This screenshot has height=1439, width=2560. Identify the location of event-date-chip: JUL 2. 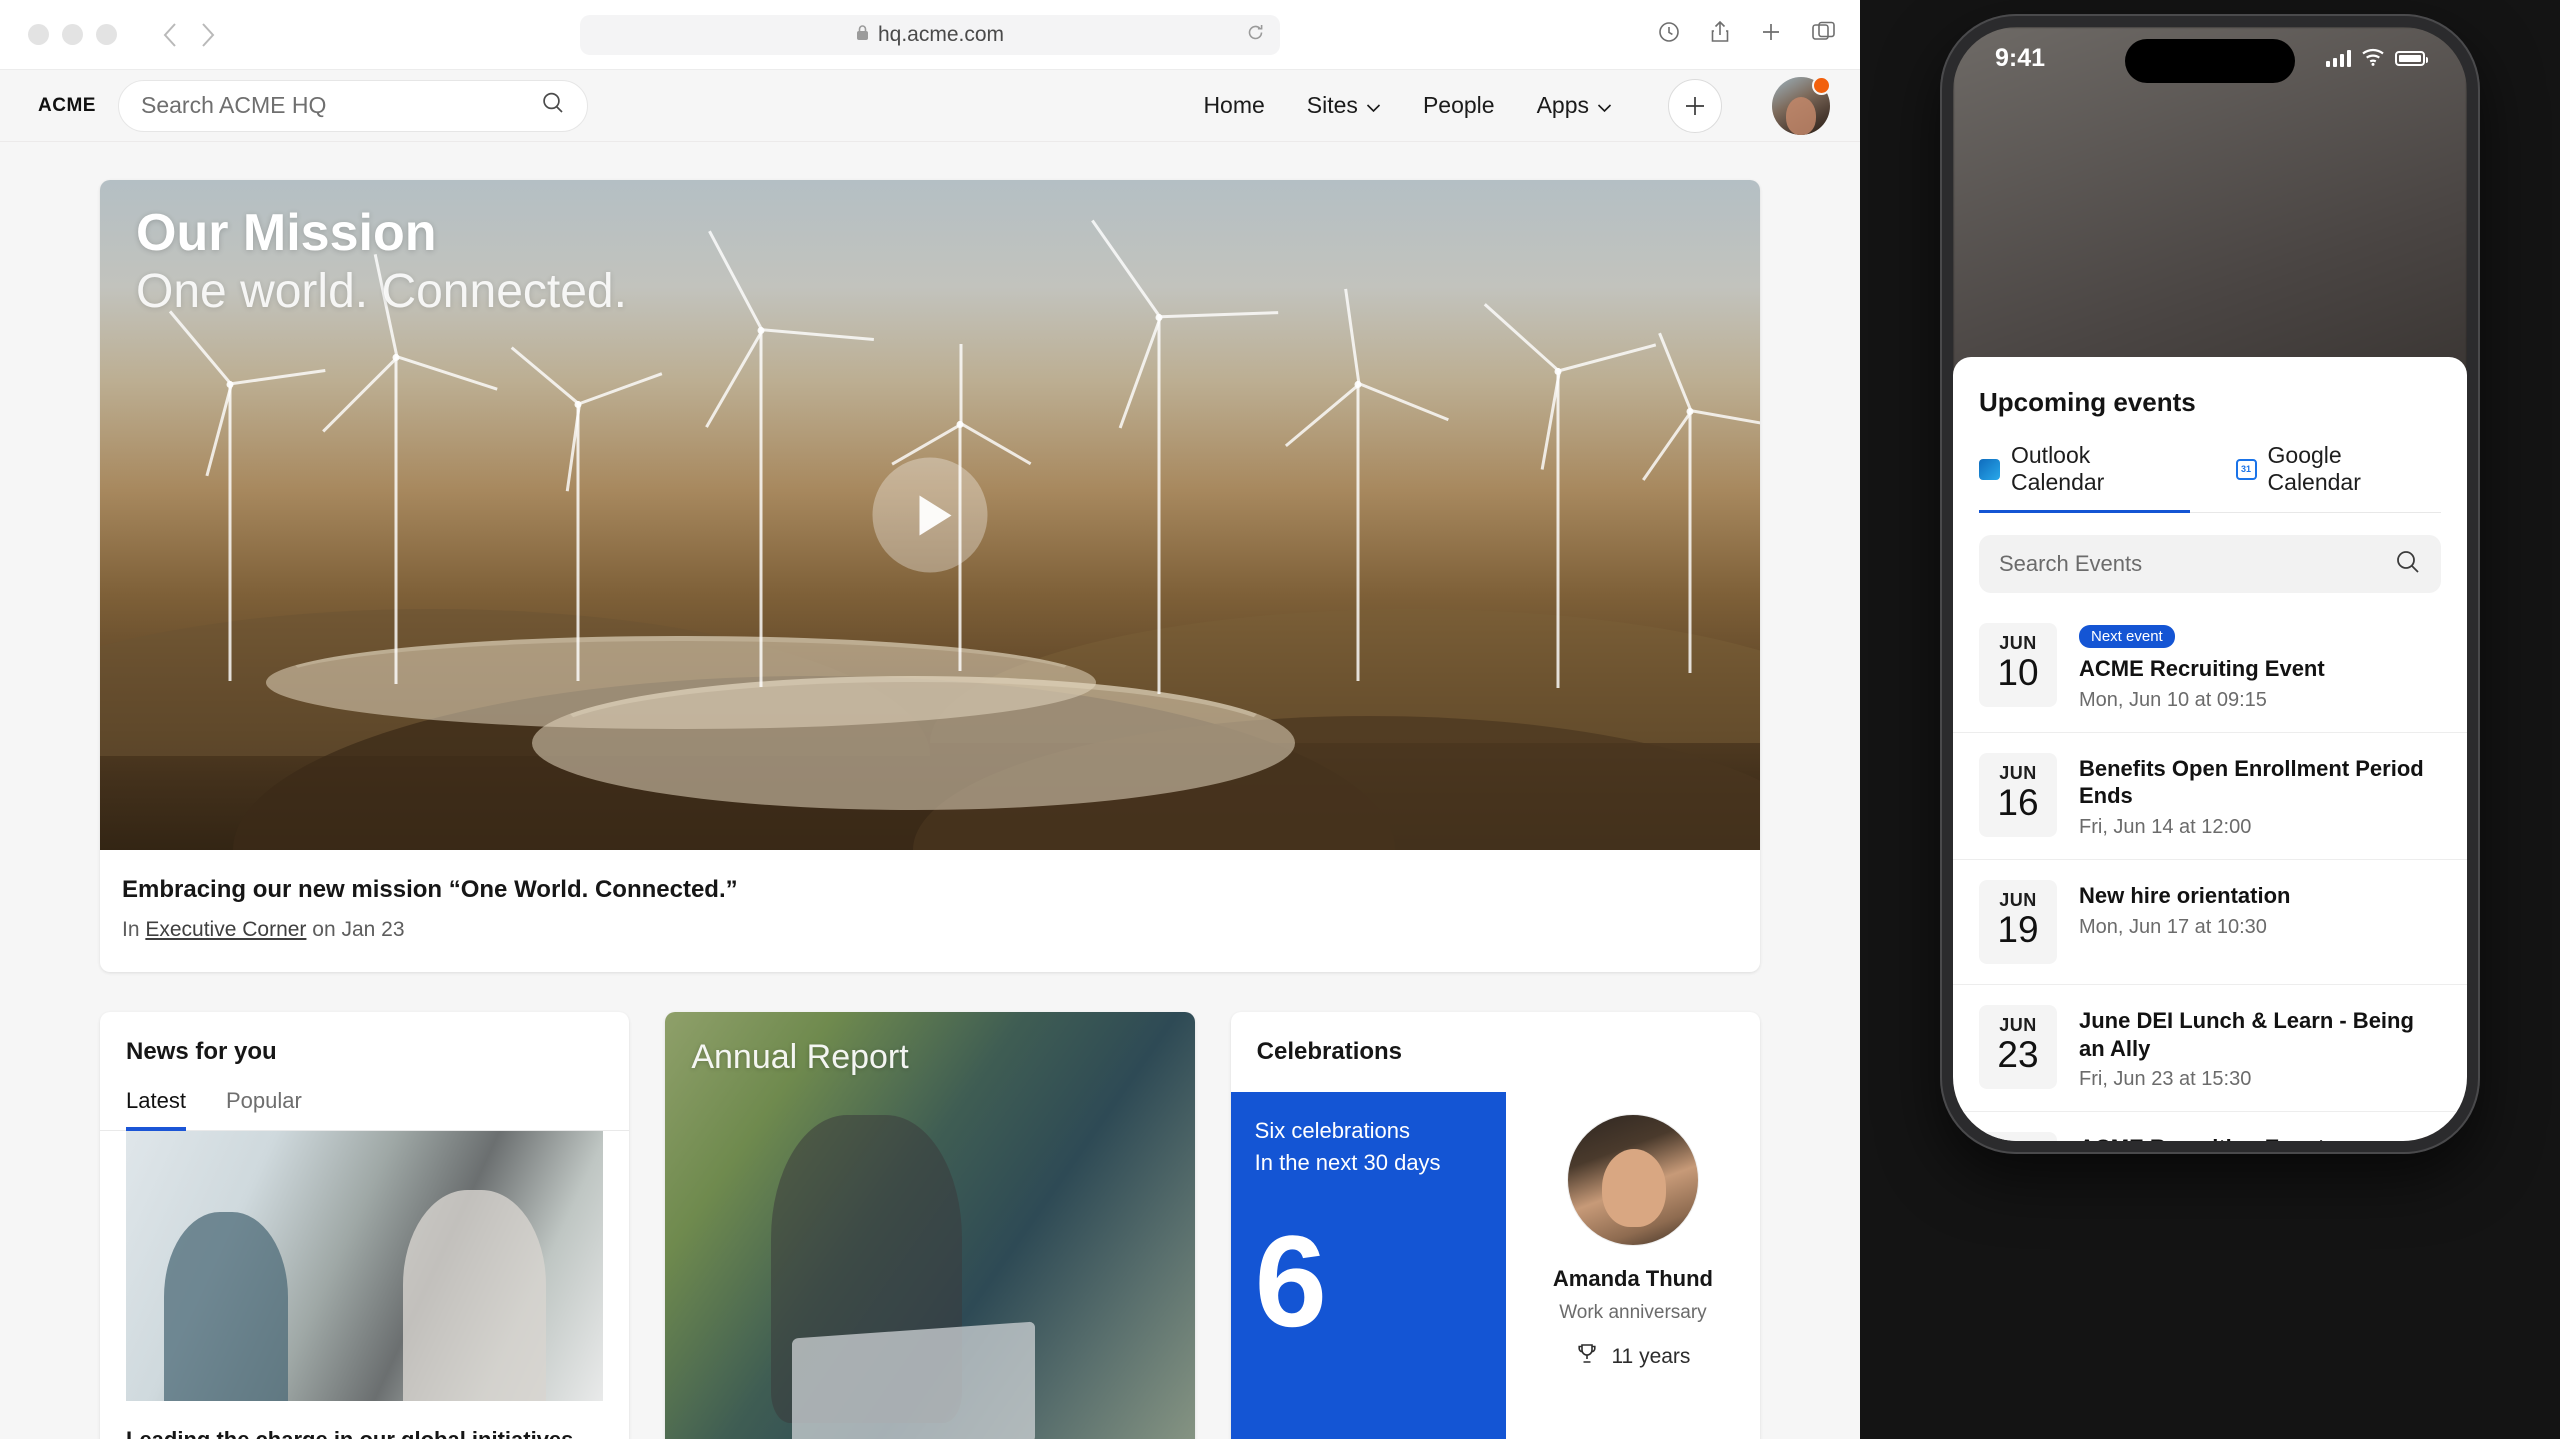
(2018, 1136).